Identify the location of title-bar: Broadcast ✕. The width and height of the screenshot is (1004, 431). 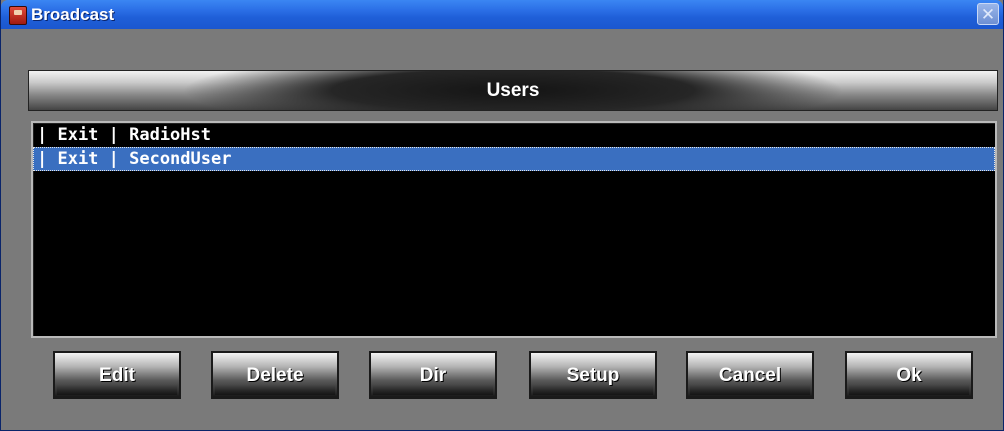
(502, 14).